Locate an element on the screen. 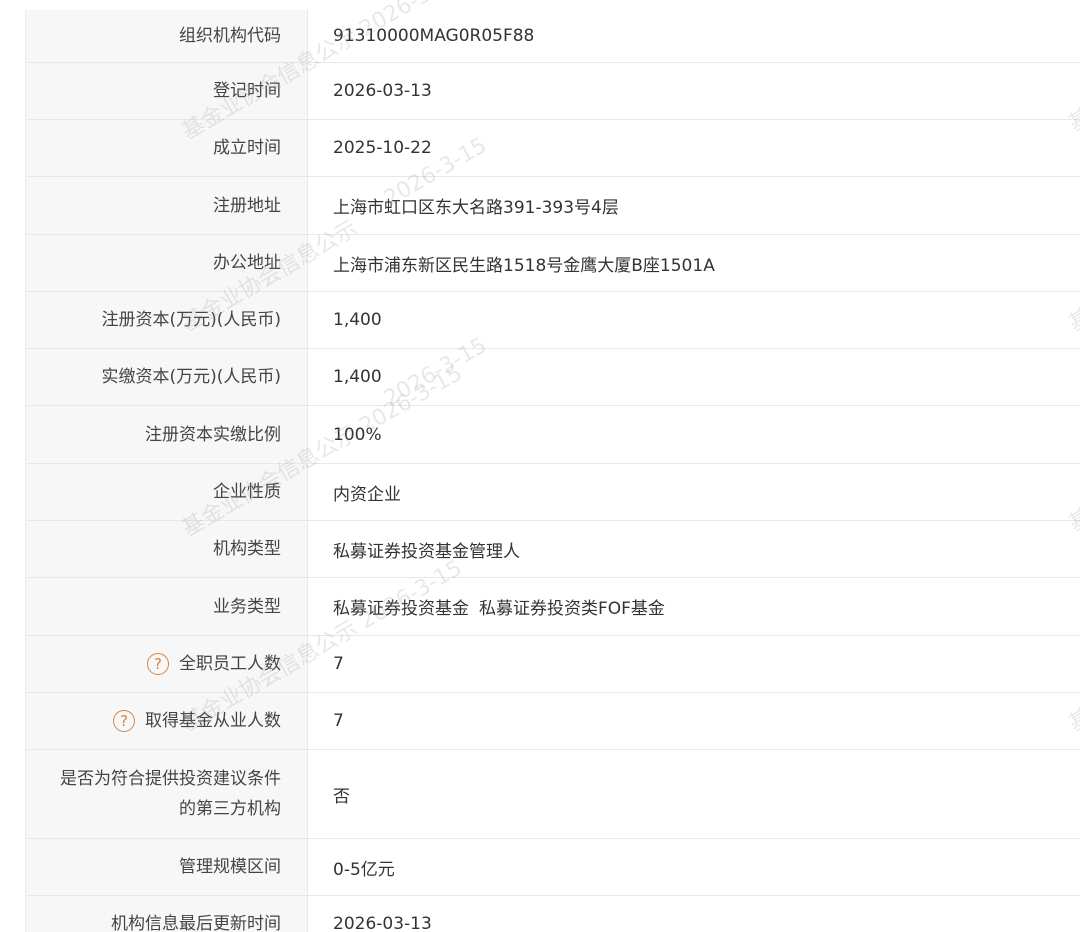  row-paid-capital: 实缴资本(万元)(人民币) 1,400 is located at coordinates (553, 377).